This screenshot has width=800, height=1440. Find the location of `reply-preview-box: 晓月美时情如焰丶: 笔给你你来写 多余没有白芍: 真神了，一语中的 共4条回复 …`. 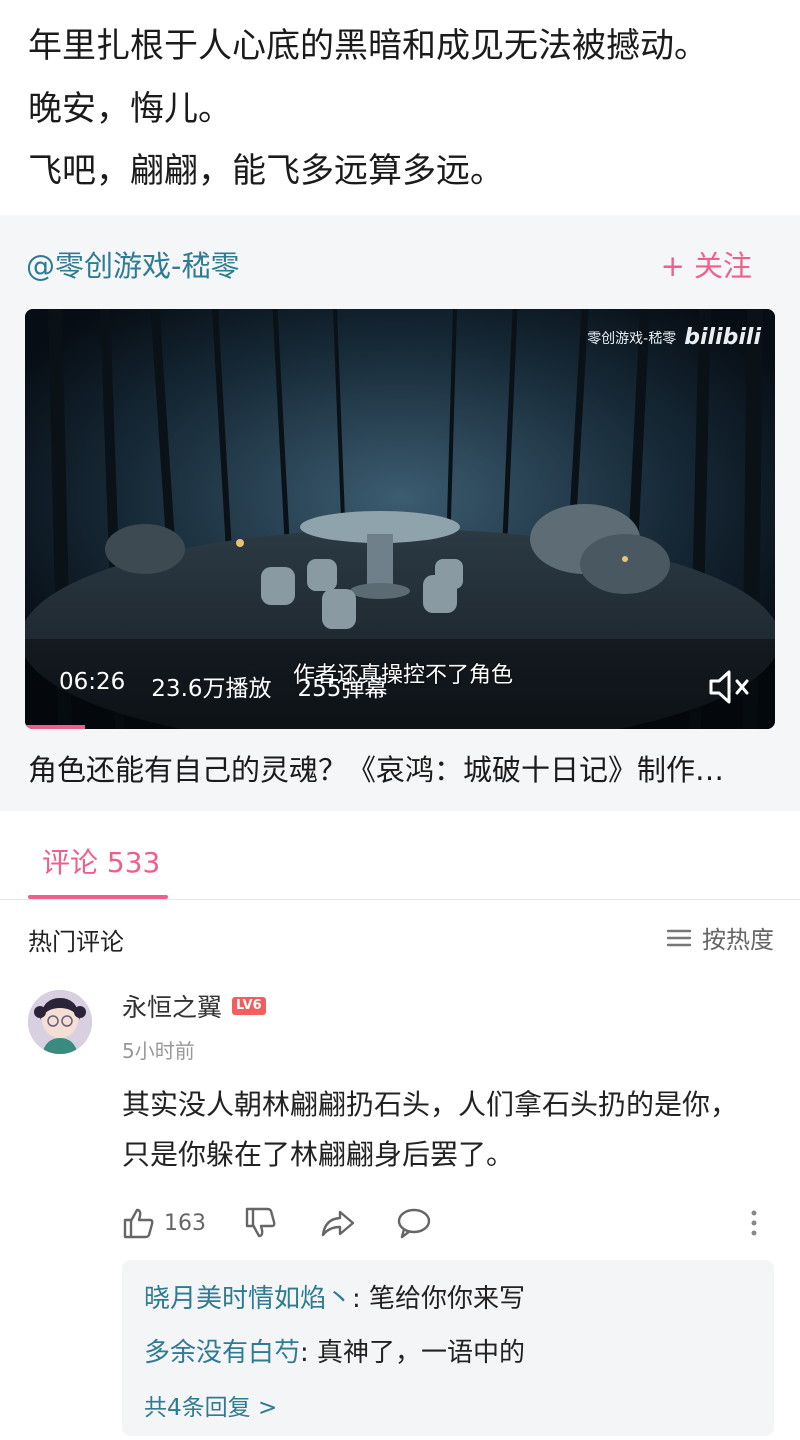

reply-preview-box: 晓月美时情如焰丶: 笔给你你来写 多余没有白芍: 真神了，一语中的 共4条回复 … is located at coordinates (448, 1348).